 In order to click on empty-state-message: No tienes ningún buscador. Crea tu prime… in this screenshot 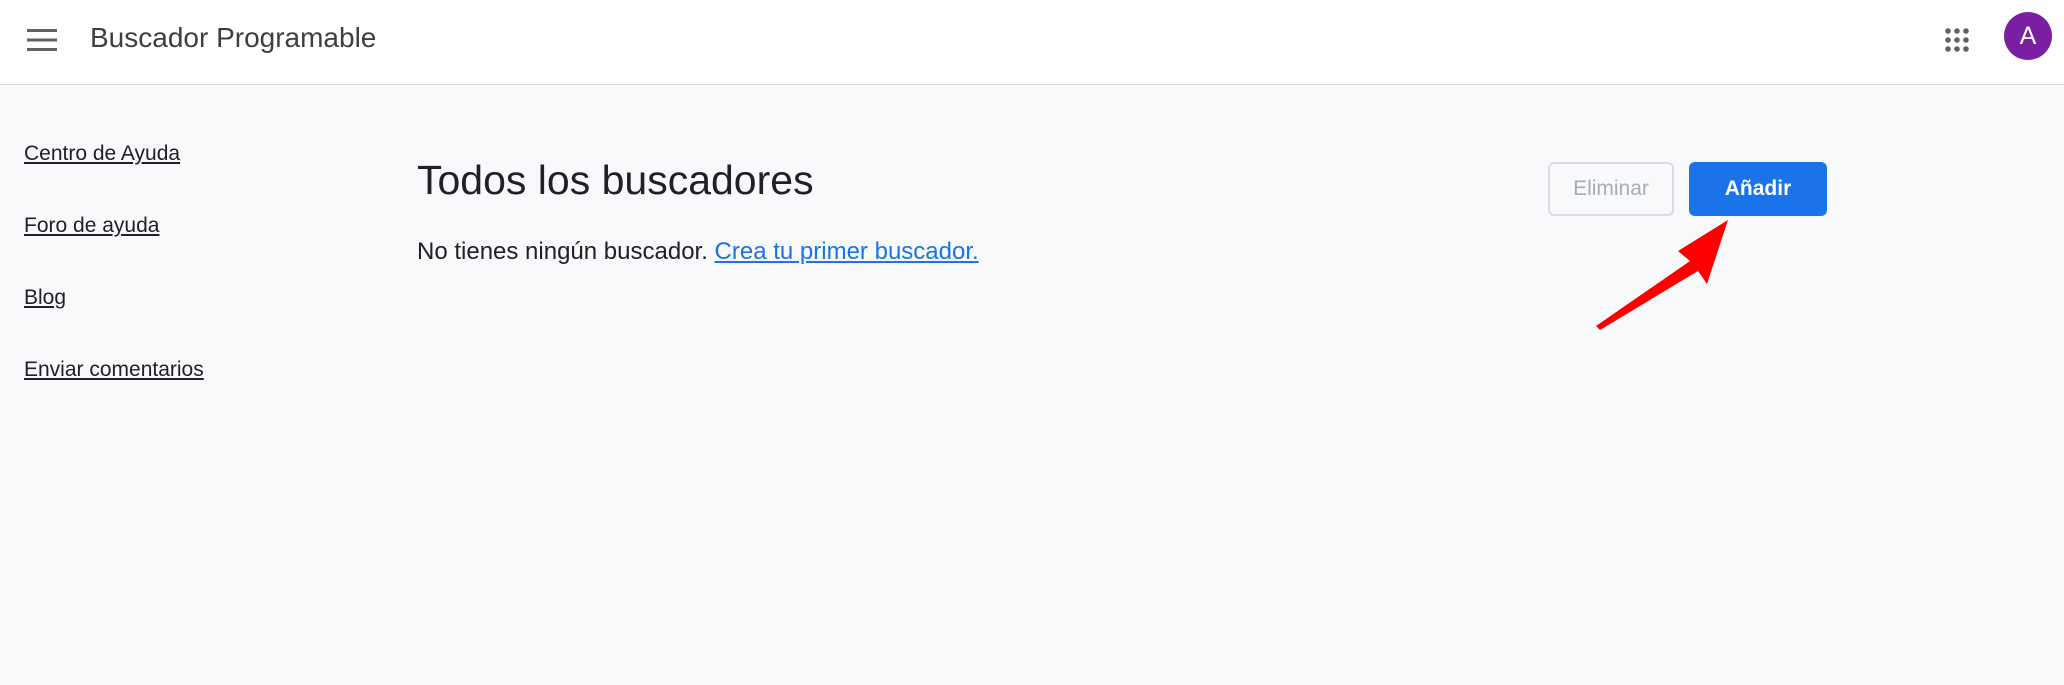, I will do `click(698, 252)`.